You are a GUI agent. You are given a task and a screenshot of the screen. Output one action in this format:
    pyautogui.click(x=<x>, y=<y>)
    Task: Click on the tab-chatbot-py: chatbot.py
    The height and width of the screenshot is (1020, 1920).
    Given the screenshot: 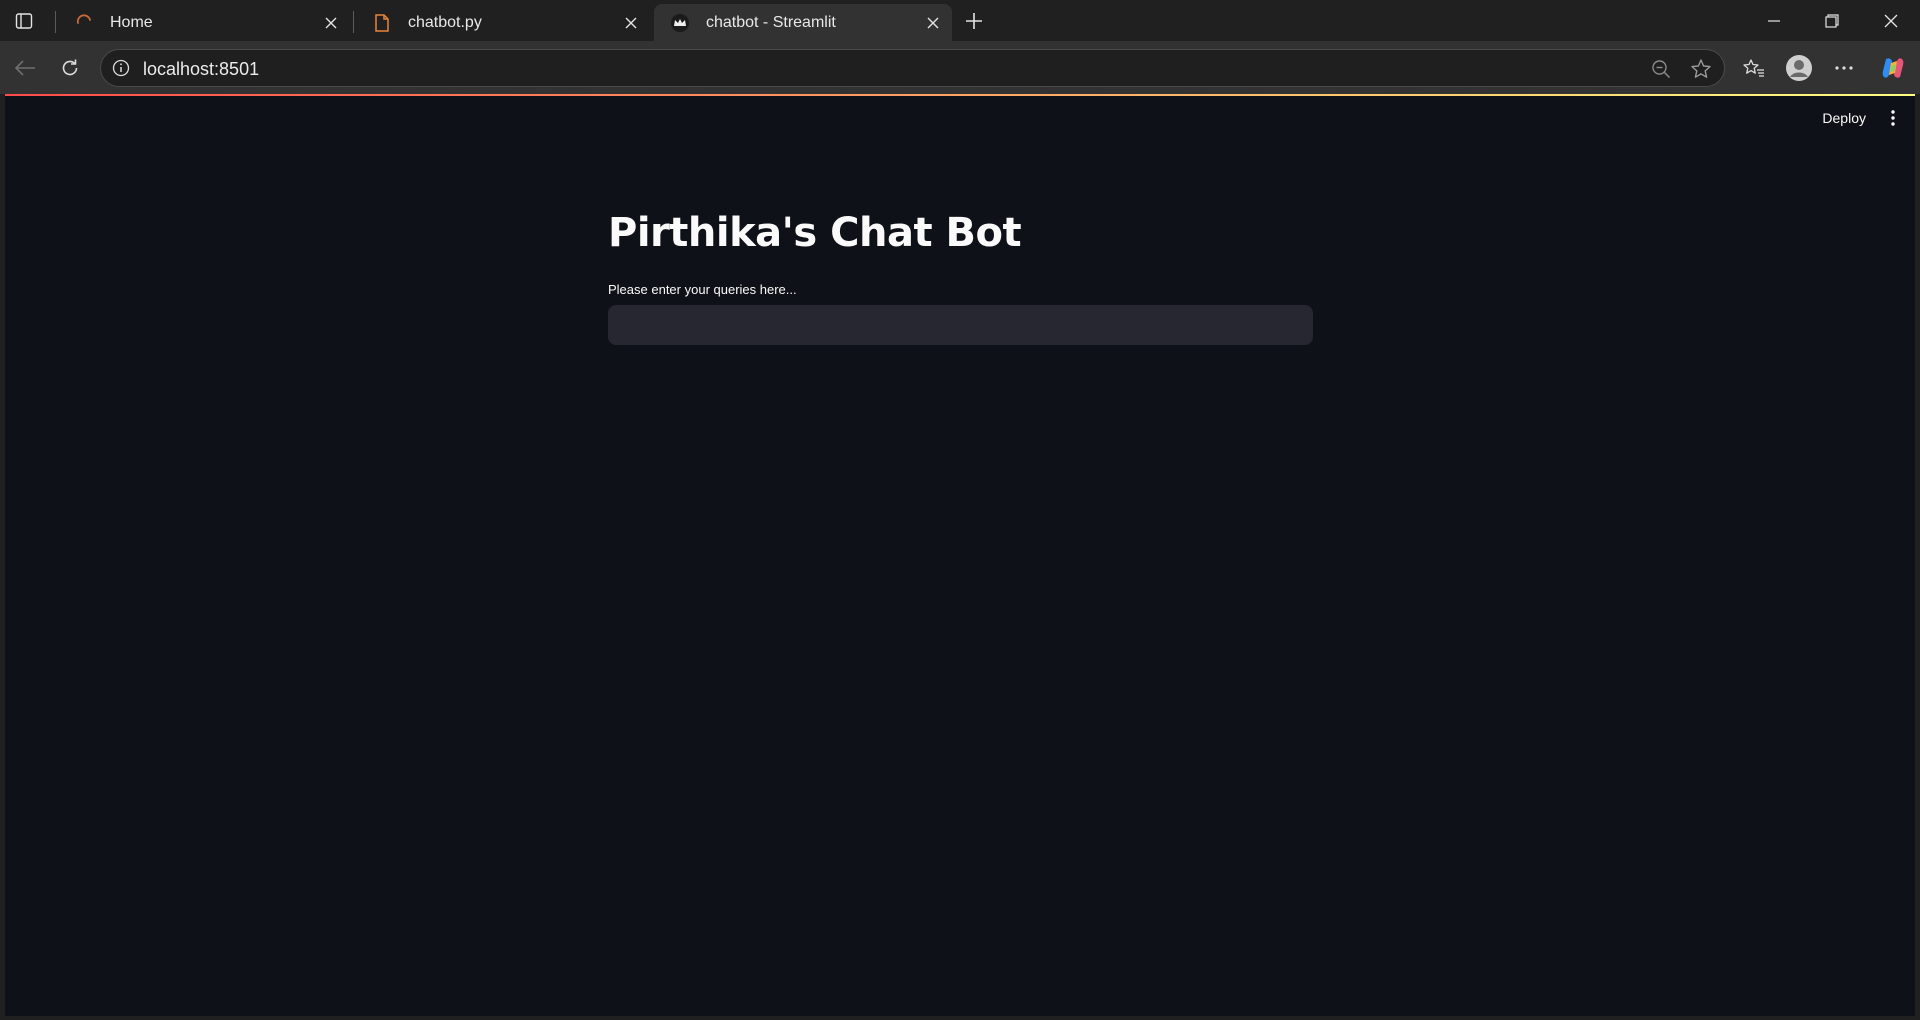 What is the action you would take?
    pyautogui.click(x=503, y=22)
    